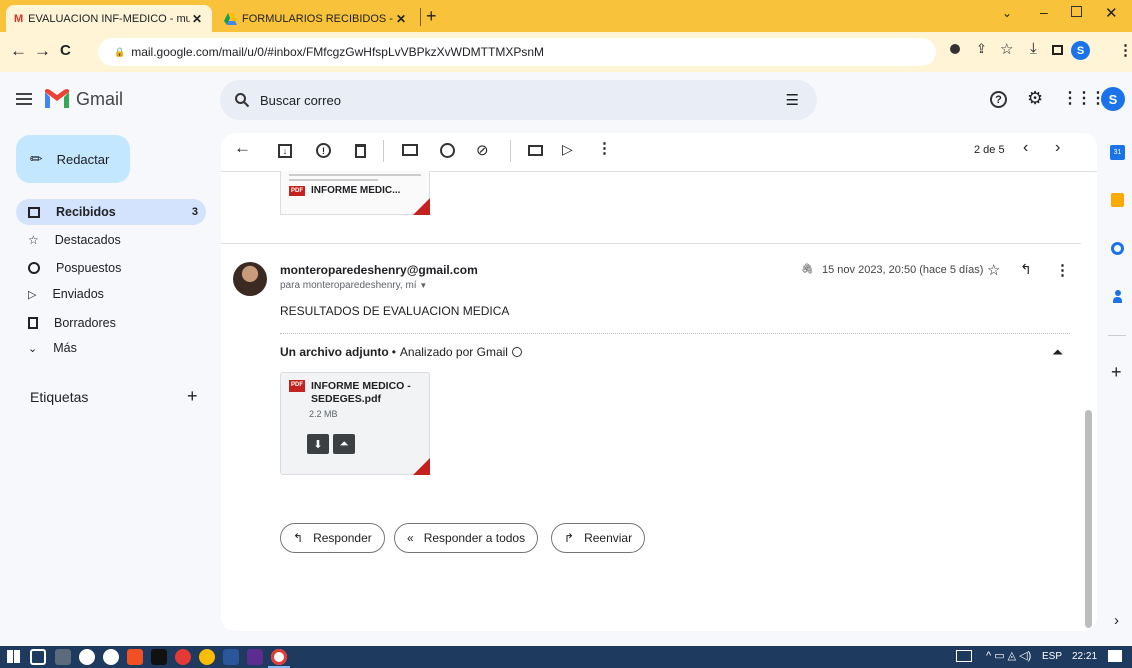  What do you see at coordinates (1117, 248) in the screenshot?
I see `tasks-icon` at bounding box center [1117, 248].